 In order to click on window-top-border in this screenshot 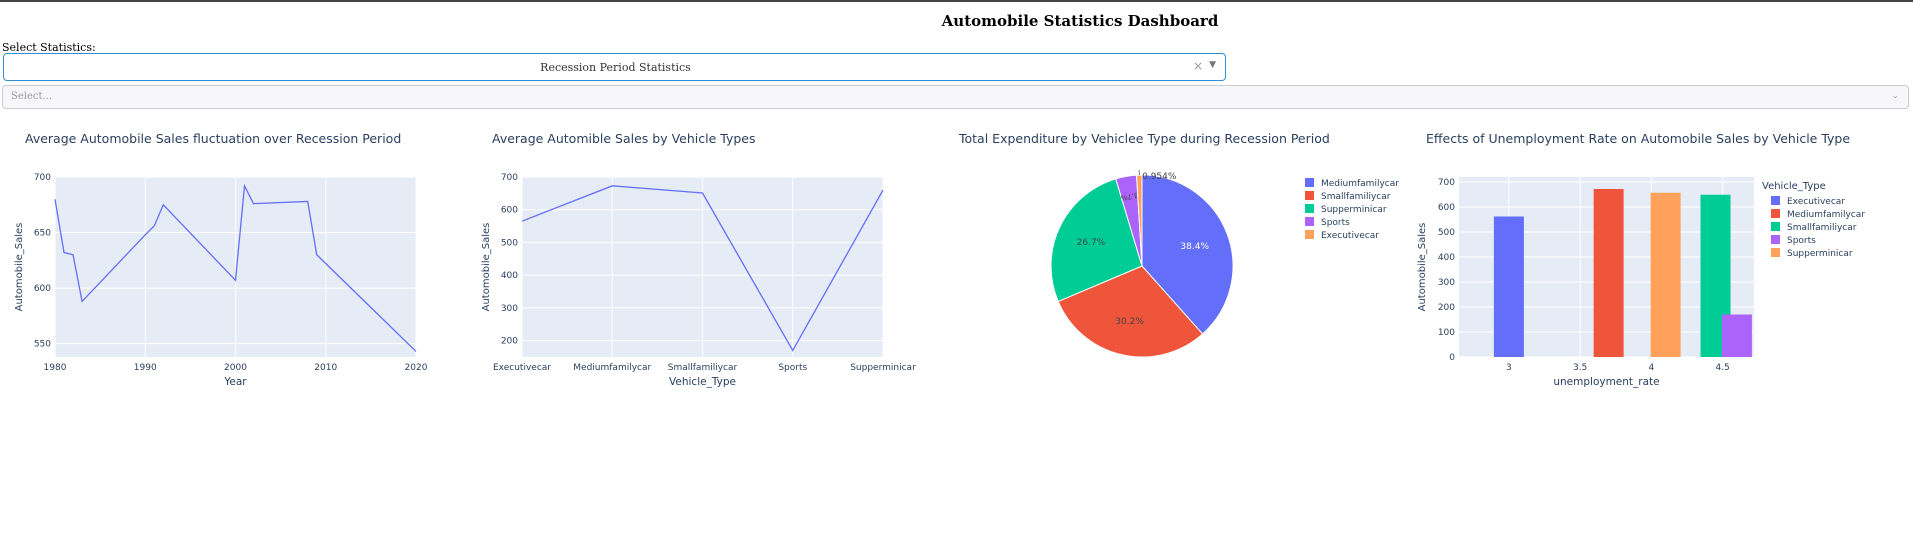, I will do `click(956, 1)`.